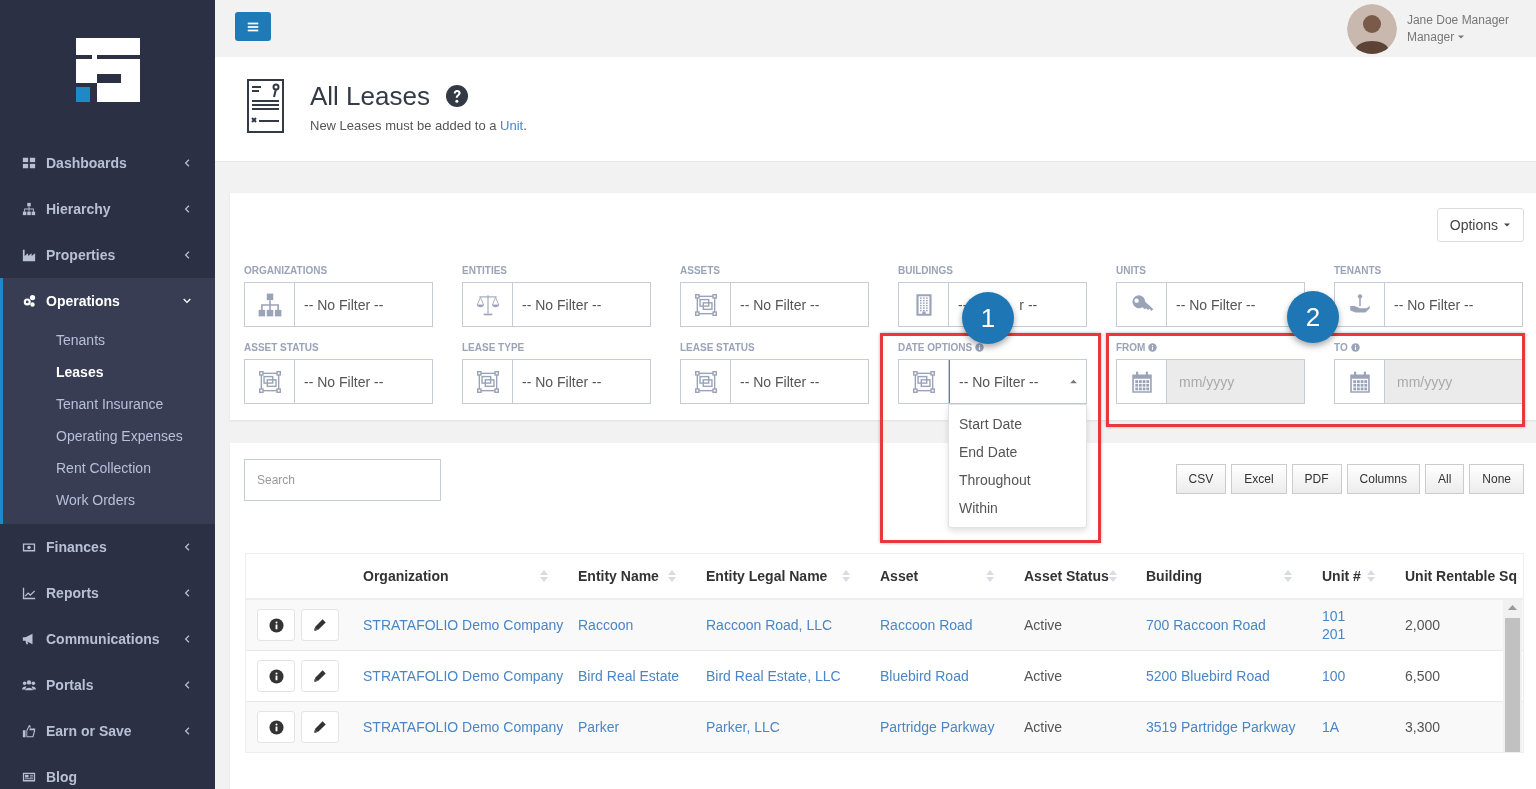 The width and height of the screenshot is (1536, 789). Describe the element at coordinates (1480, 225) in the screenshot. I see `options-button: Options` at that location.